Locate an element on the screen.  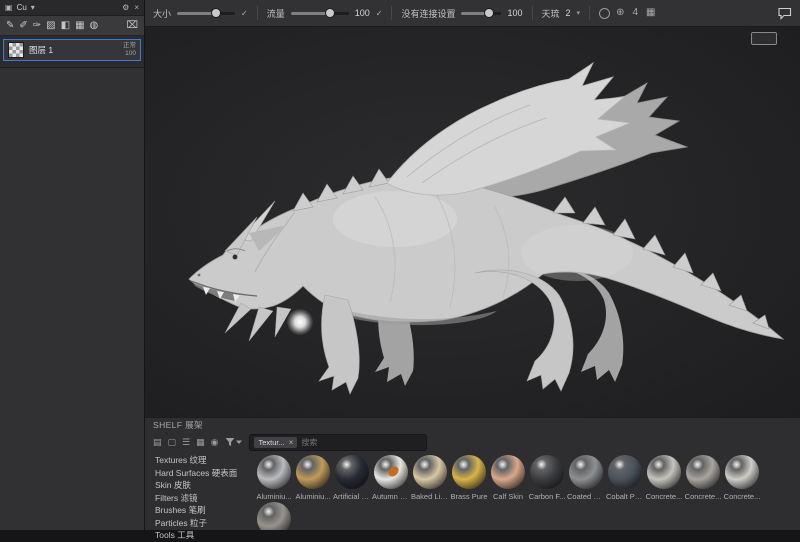
layer-name: 图层 1 is located at coordinates (41, 50).